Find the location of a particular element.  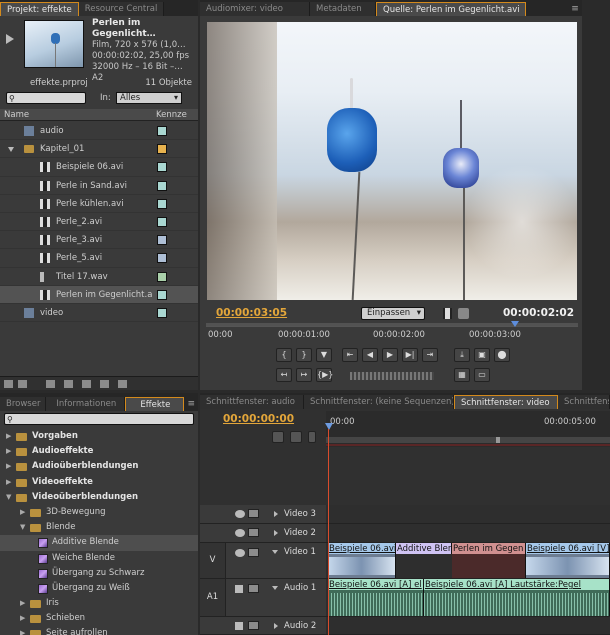

overwrite-icon: ▣ is located at coordinates (482, 355).